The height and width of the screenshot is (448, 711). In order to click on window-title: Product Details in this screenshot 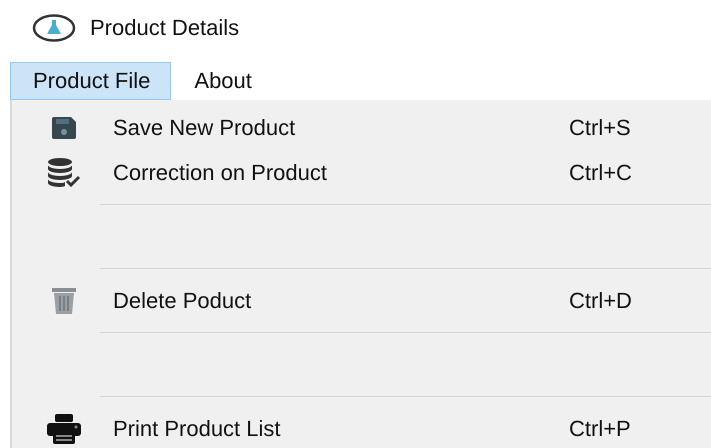, I will do `click(165, 28)`.